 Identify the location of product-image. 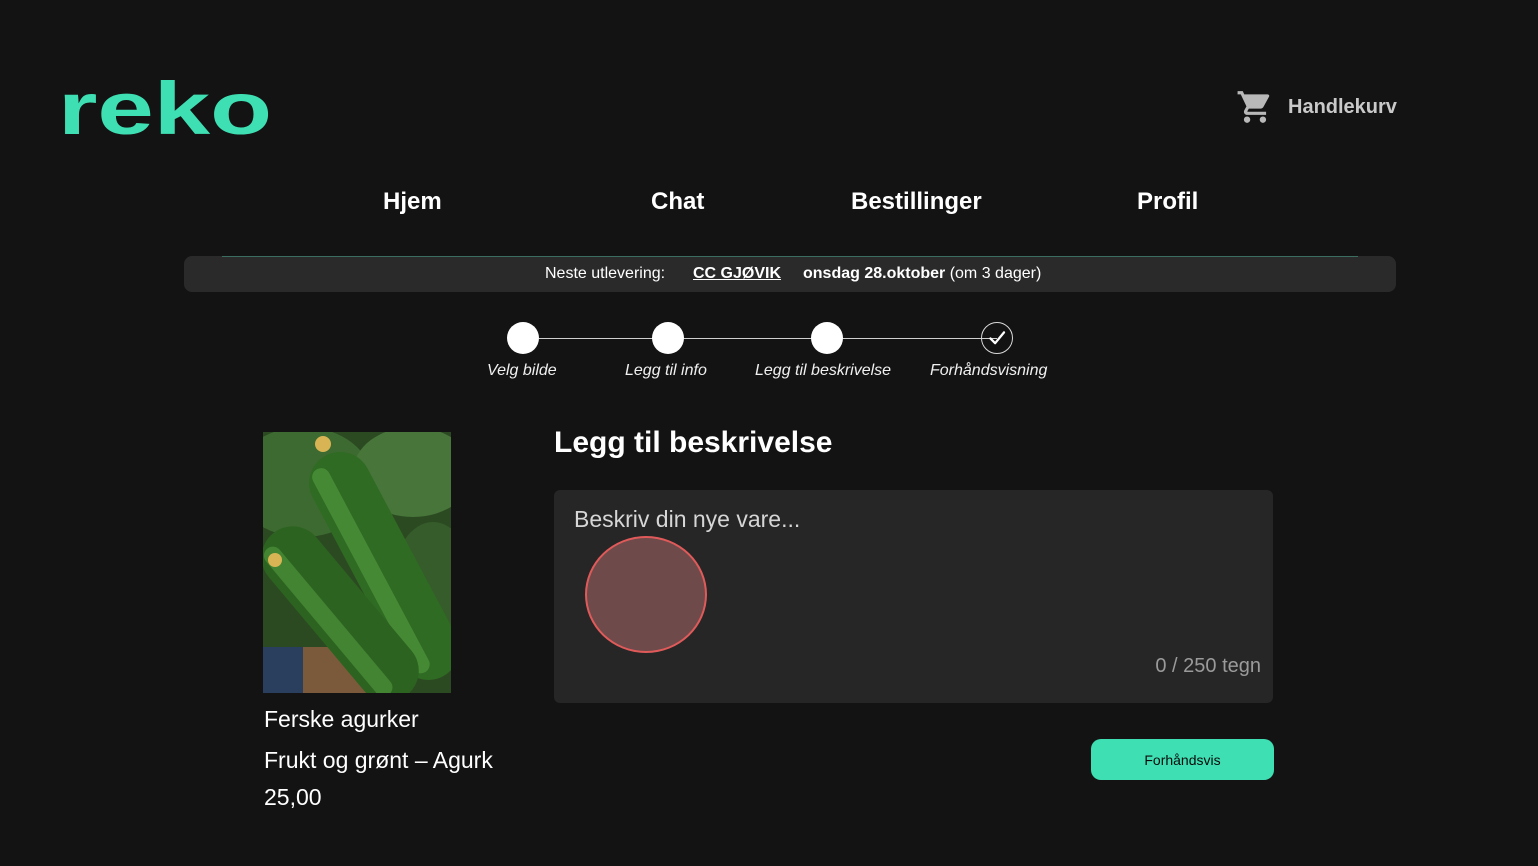
(357, 562).